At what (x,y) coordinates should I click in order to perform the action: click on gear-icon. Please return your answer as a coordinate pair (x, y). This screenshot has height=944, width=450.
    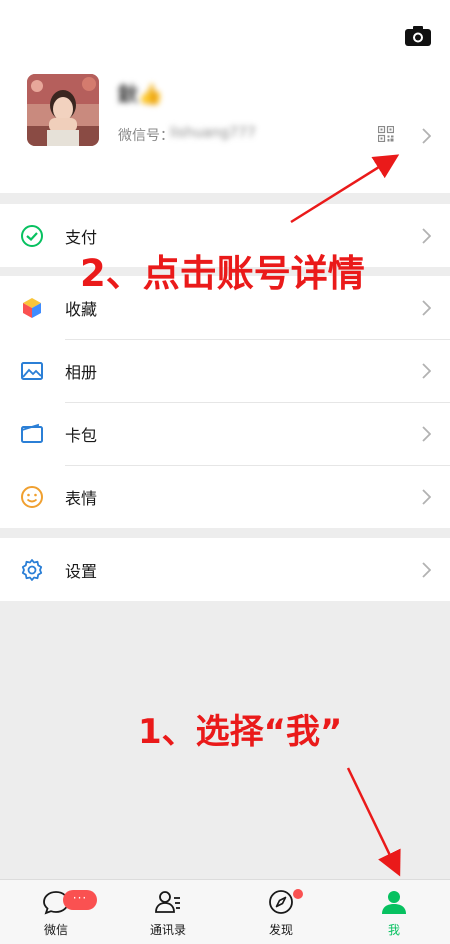
    Looking at the image, I should click on (32, 569).